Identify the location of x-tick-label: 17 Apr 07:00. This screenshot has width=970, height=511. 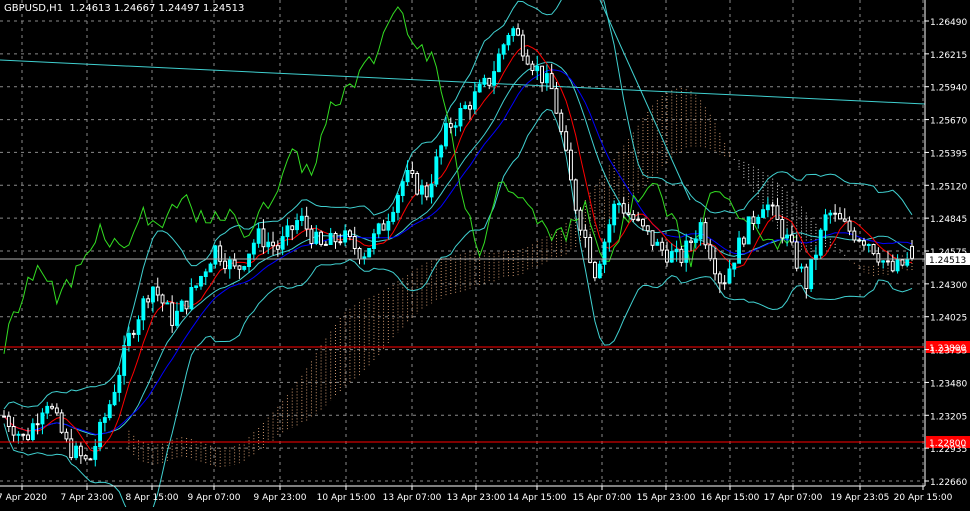
(793, 498).